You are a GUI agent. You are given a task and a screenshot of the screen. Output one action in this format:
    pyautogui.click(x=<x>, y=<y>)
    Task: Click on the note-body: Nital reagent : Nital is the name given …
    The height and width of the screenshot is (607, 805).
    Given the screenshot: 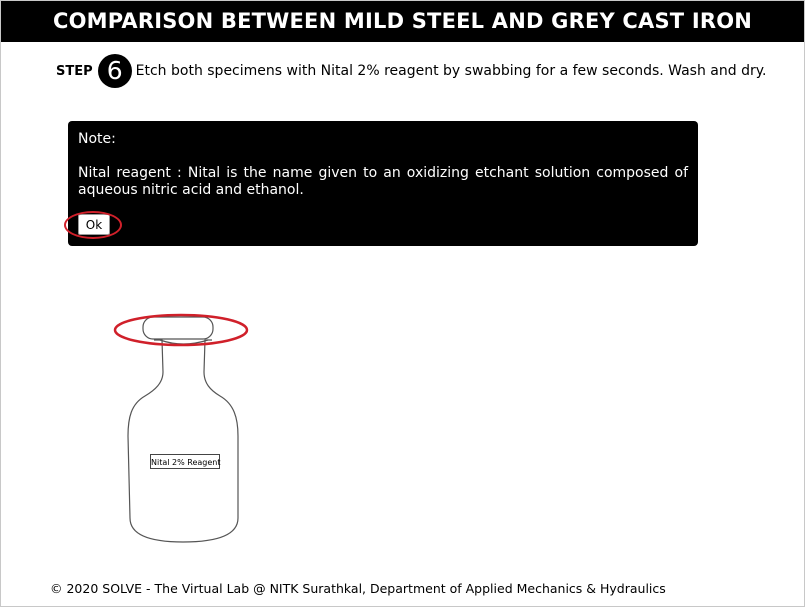 What is the action you would take?
    pyautogui.click(x=383, y=181)
    